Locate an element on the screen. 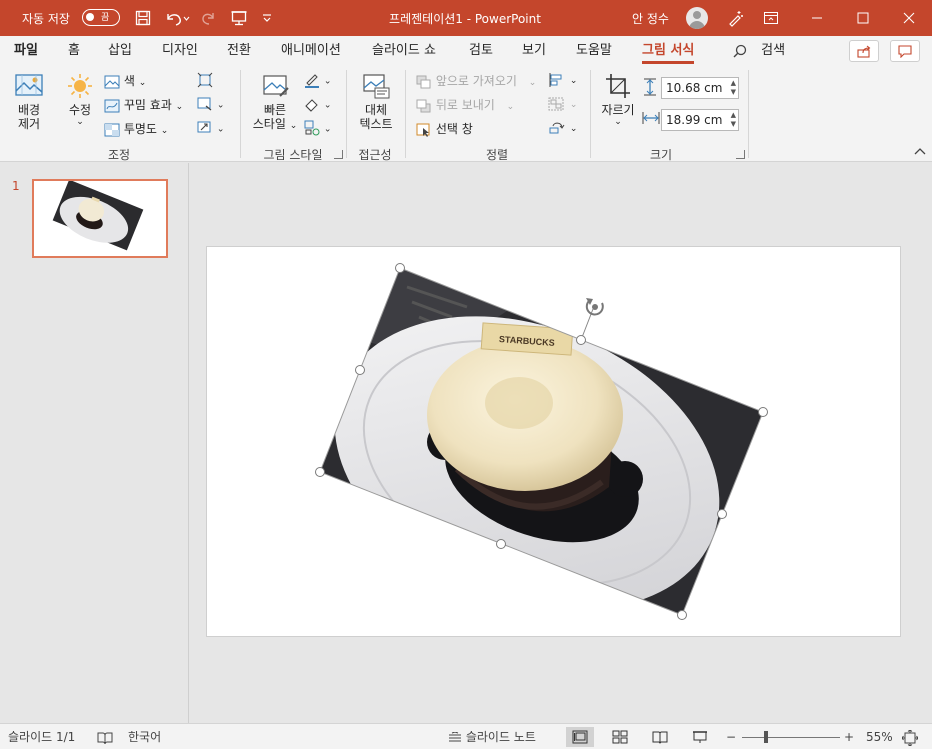 The width and height of the screenshot is (932, 749). comments-button is located at coordinates (905, 51).